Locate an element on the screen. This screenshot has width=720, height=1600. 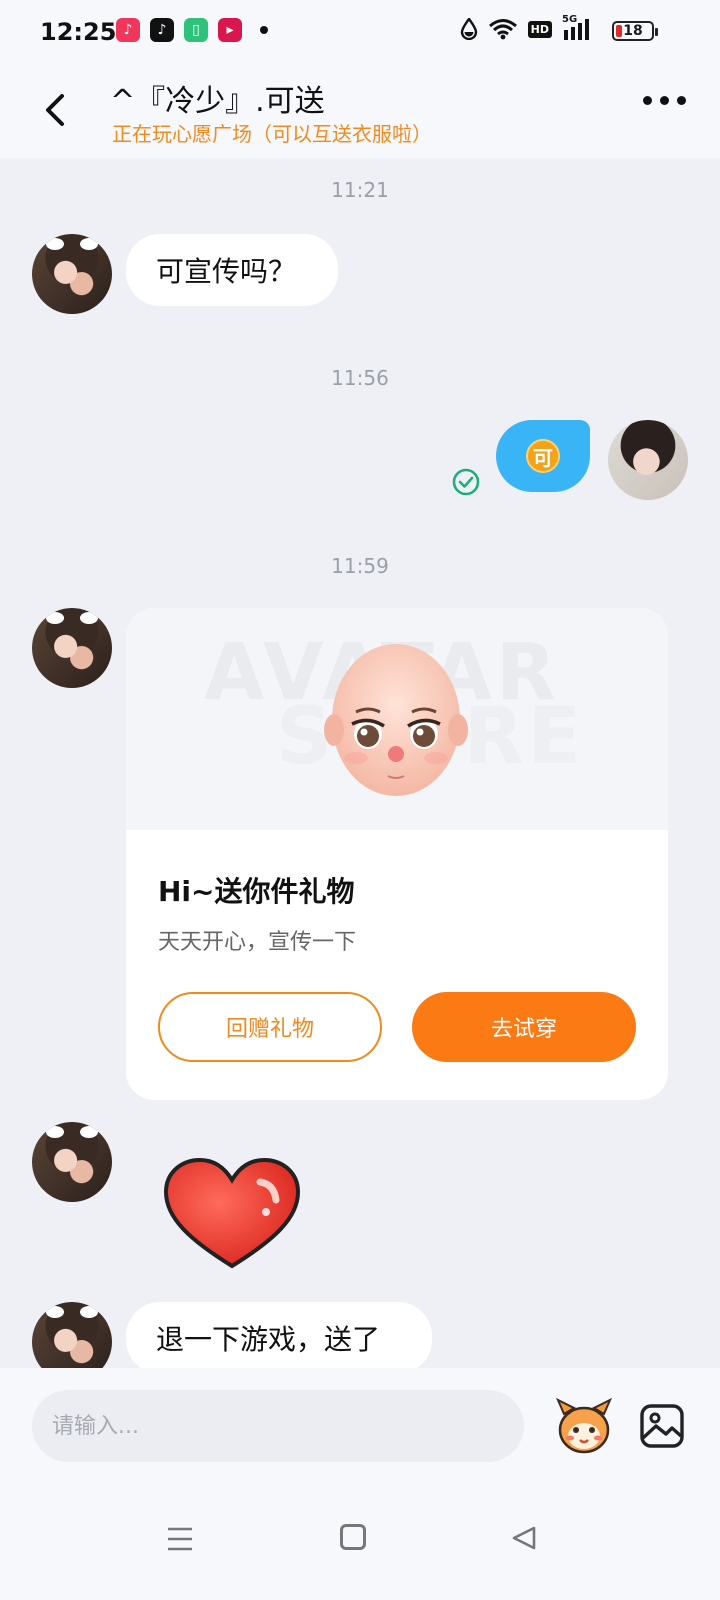
heart-sticker-icon is located at coordinates (232, 1214).